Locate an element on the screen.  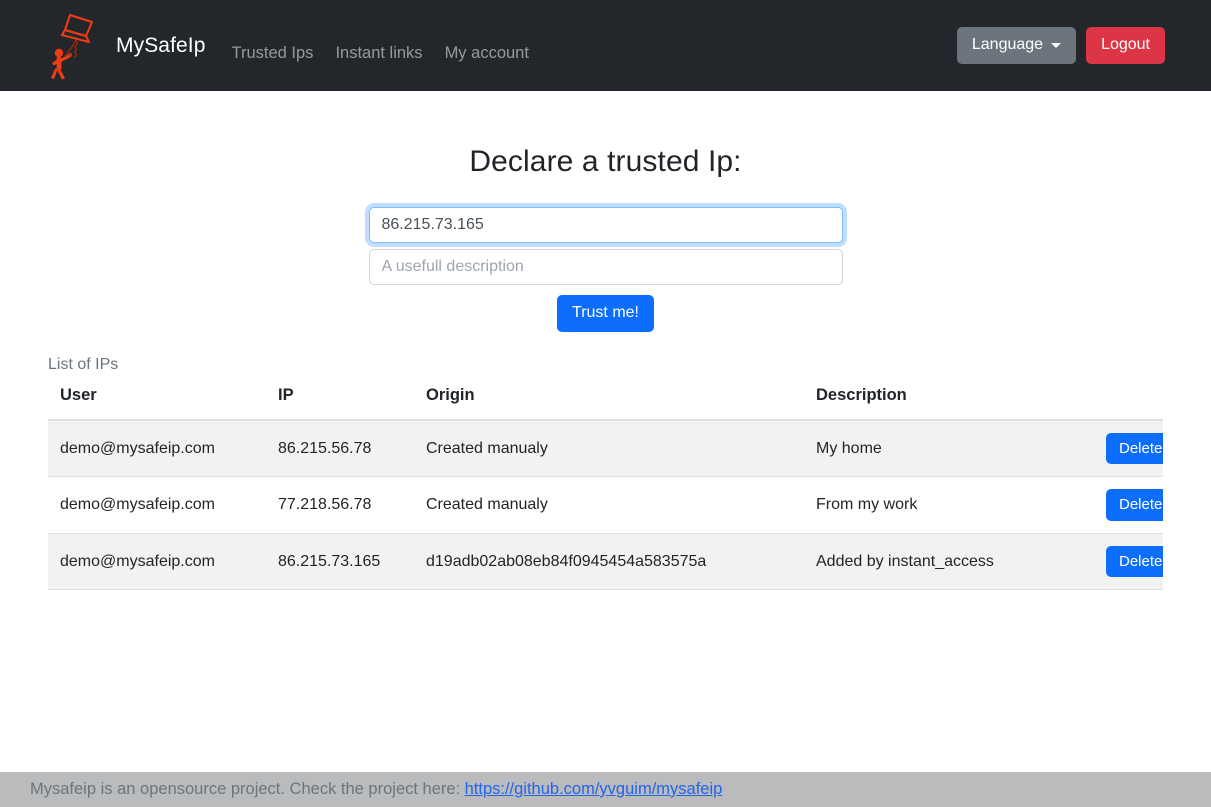
column-header-actions is located at coordinates (1128, 403).